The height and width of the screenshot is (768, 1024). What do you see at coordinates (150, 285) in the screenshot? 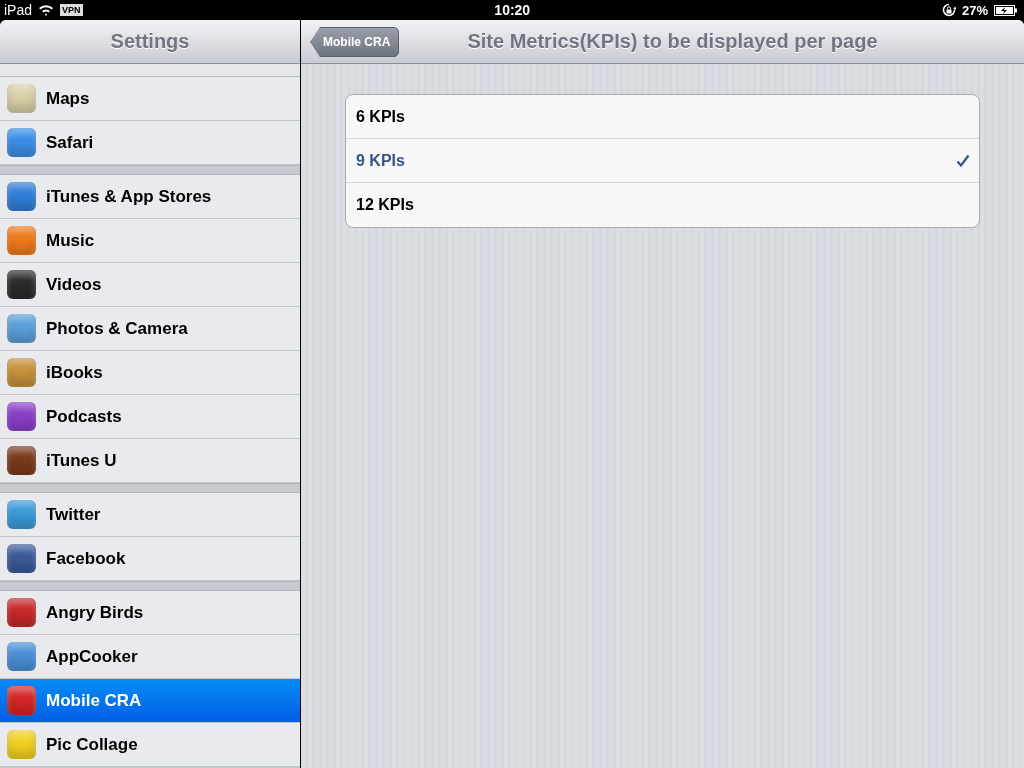
I see `settings-item: Videos` at bounding box center [150, 285].